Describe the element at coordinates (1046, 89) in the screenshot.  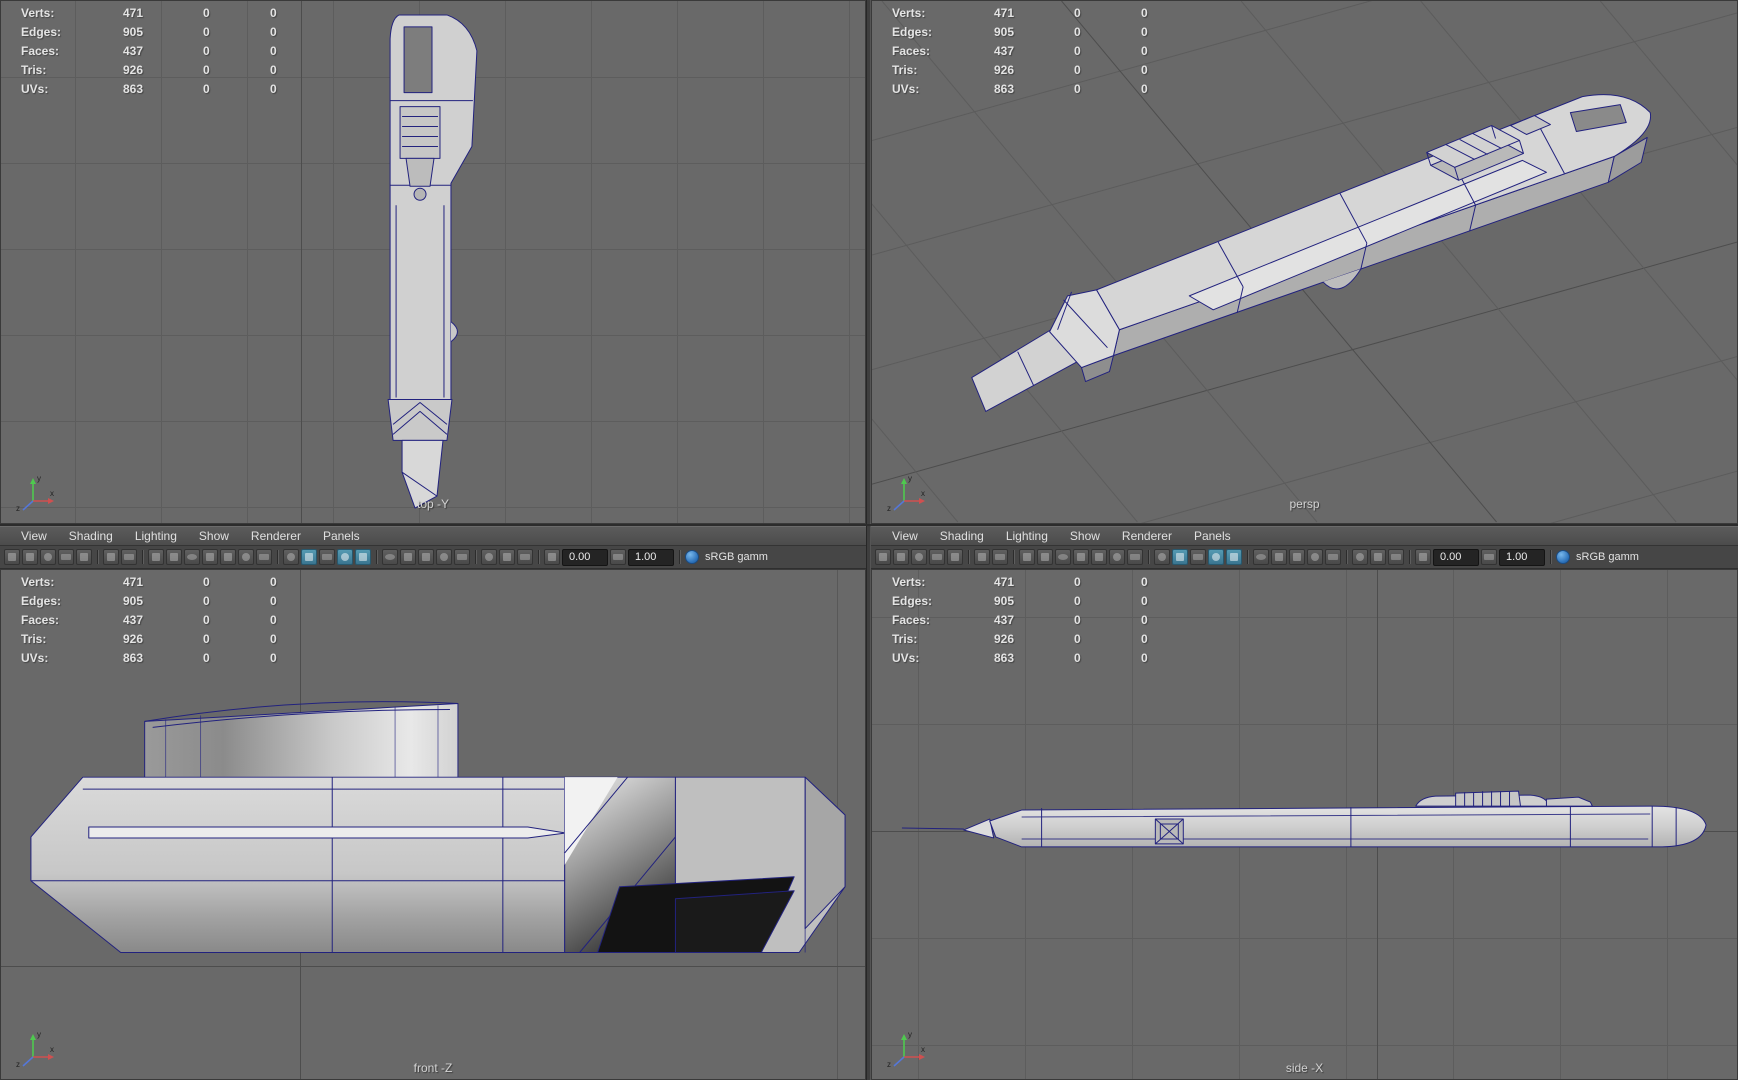
I see `hud-row: UVs: 863 0 0` at that location.